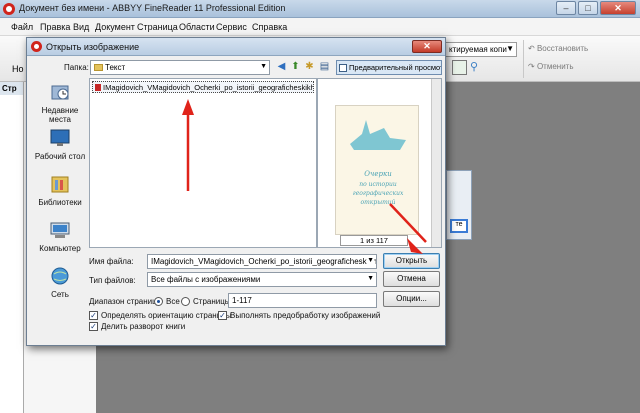 The image size is (640, 413). Describe the element at coordinates (180, 67) in the screenshot. I see `folder-combo: Текст ▼` at that location.